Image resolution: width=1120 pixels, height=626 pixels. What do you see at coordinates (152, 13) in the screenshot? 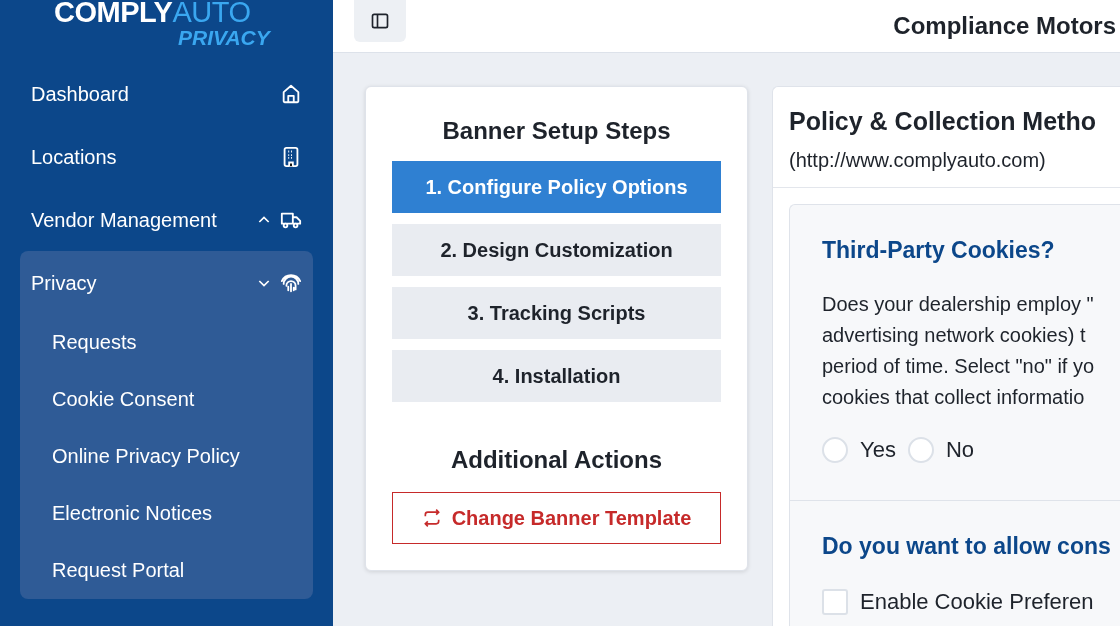
I see `logo-wordmark: COMPLYAUTO` at bounding box center [152, 13].